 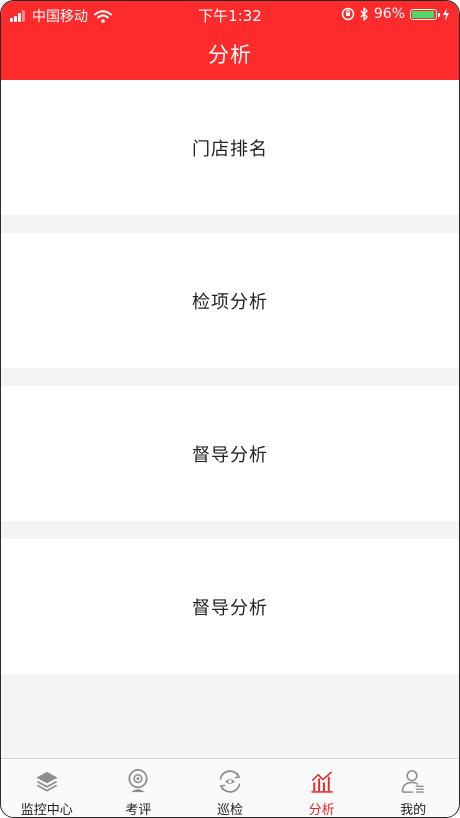 I want to click on battery-icon, so click(x=425, y=14).